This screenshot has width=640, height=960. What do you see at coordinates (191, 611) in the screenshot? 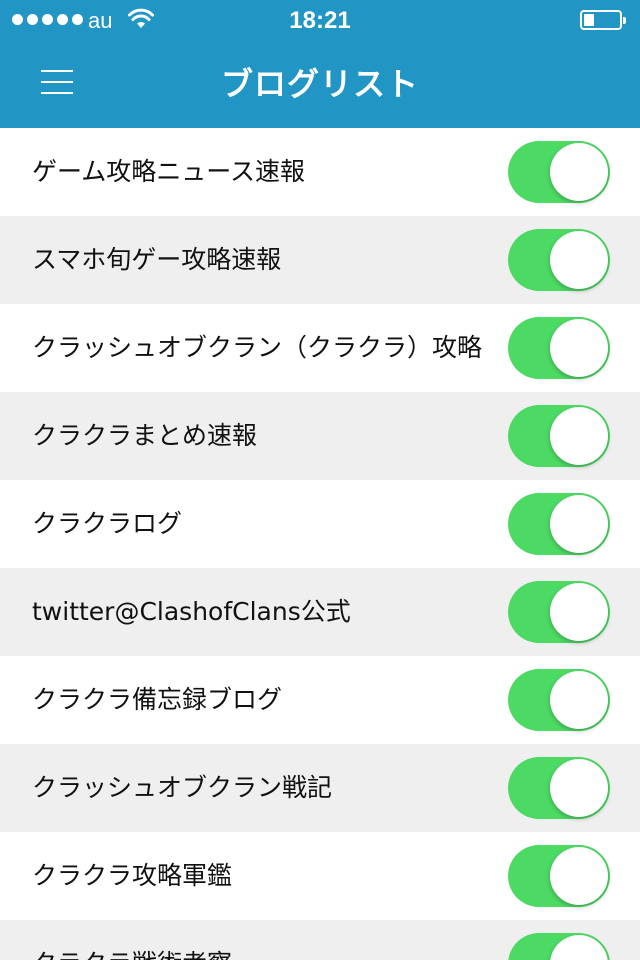
I see `blog-name-label: twitter@ClashofClans公式` at bounding box center [191, 611].